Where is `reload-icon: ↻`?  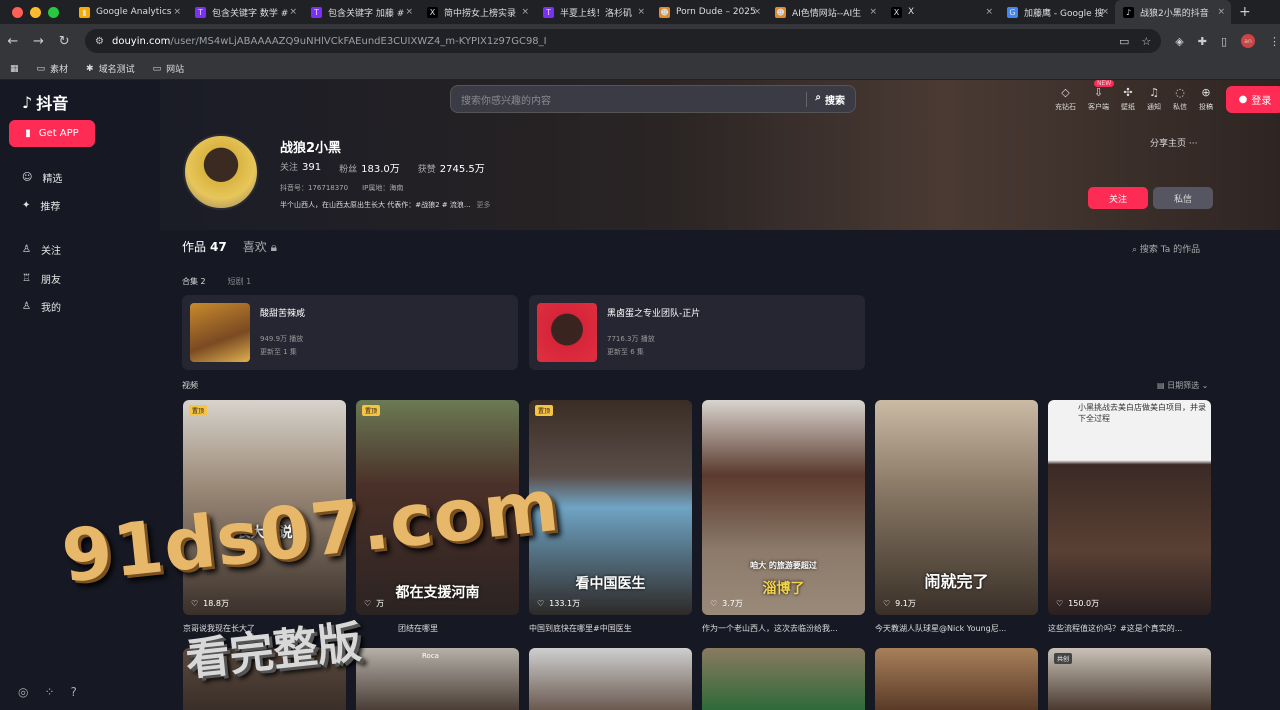 reload-icon: ↻ is located at coordinates (64, 41).